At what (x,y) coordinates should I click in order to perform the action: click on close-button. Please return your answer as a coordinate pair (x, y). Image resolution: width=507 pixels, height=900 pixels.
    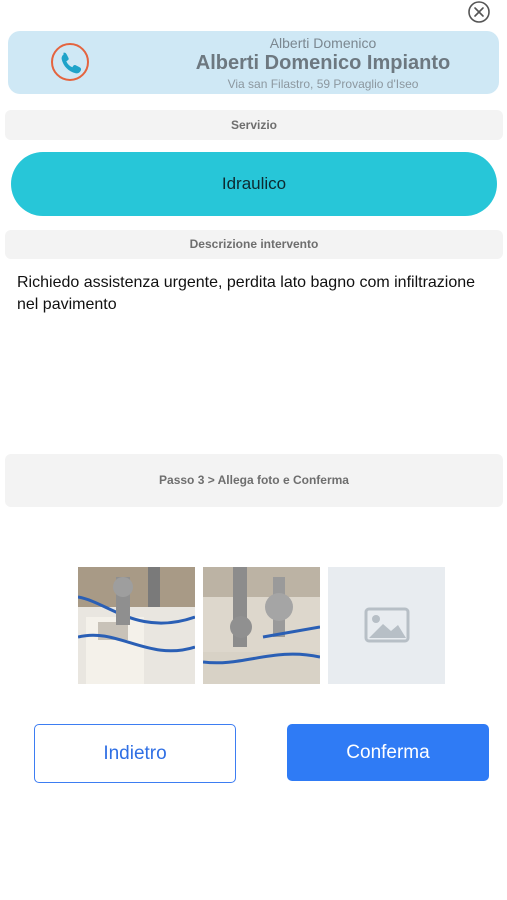
    Looking at the image, I should click on (479, 12).